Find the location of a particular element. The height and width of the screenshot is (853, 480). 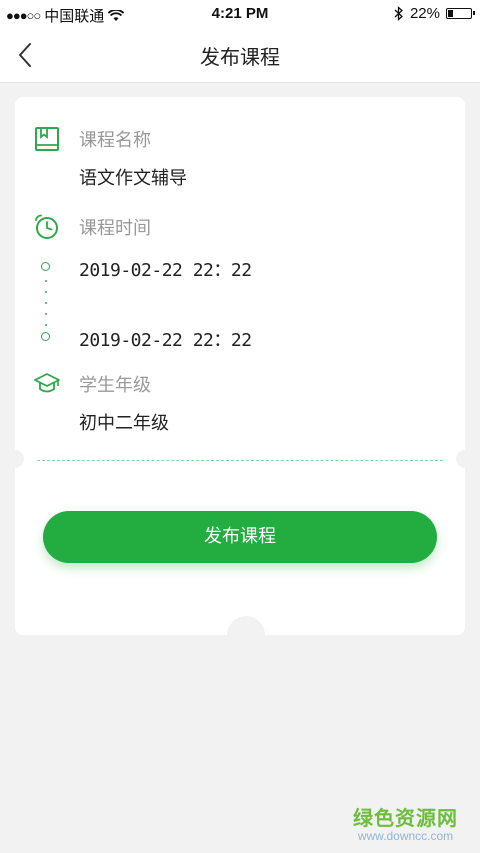

publish-course-button: 发布课程 is located at coordinates (240, 537).